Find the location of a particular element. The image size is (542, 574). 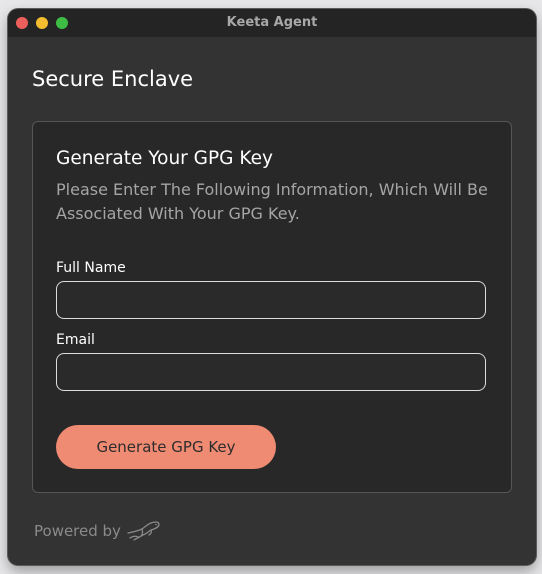

email-label: Email is located at coordinates (75, 340).